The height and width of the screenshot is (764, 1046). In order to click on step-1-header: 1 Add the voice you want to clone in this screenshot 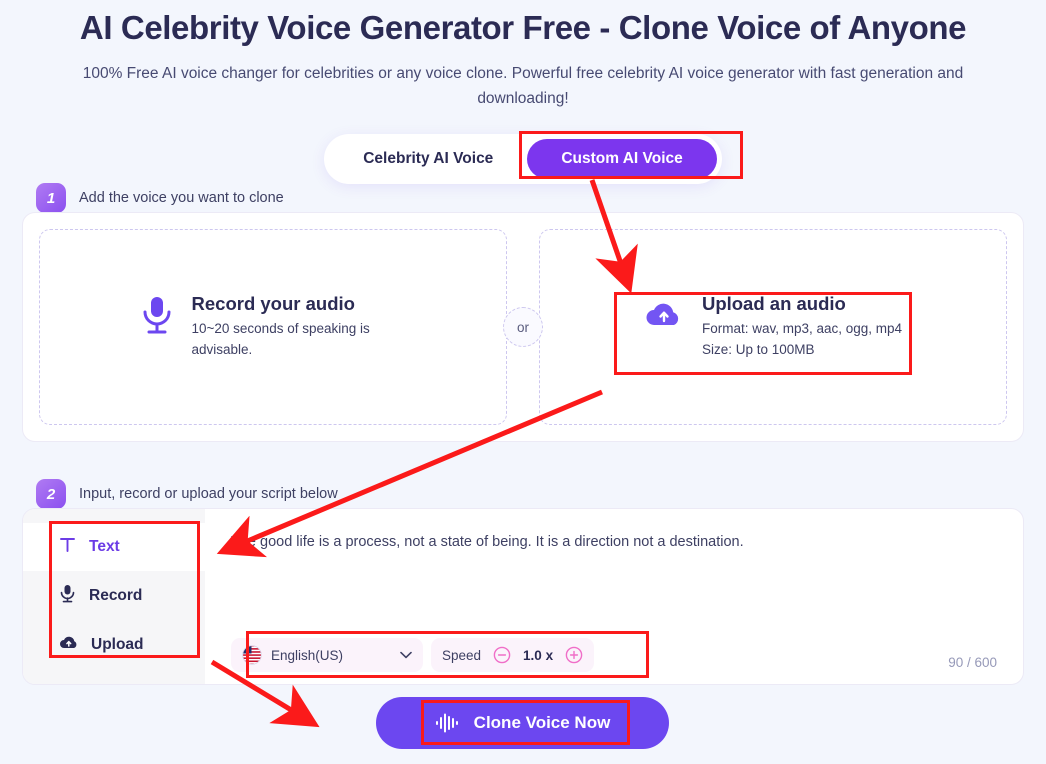, I will do `click(156, 198)`.